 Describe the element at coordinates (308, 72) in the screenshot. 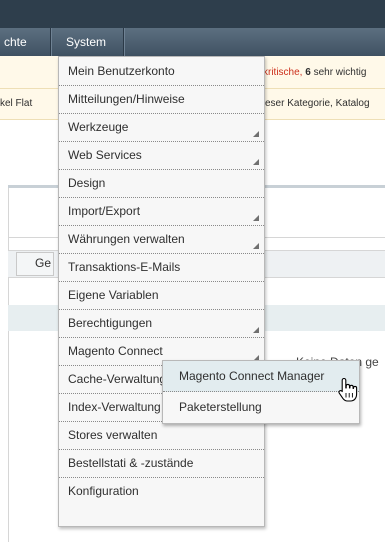

I see `notice-count: 6` at that location.